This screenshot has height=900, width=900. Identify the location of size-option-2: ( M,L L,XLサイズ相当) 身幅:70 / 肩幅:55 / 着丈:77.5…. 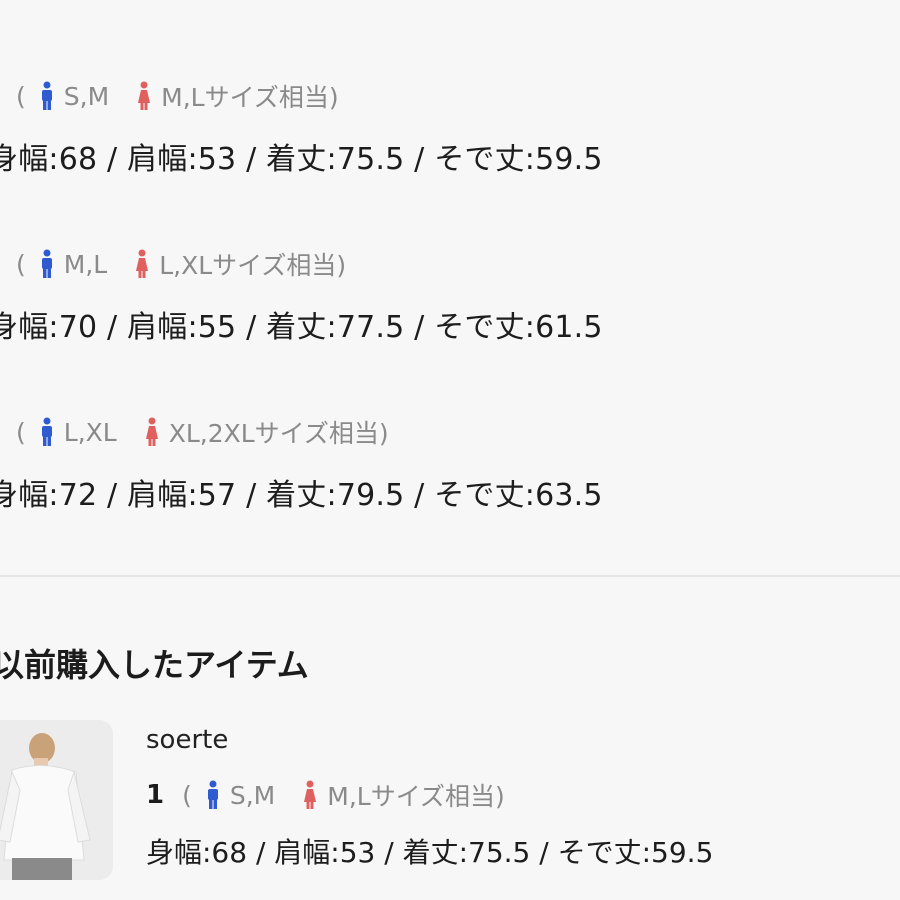
(450, 295).